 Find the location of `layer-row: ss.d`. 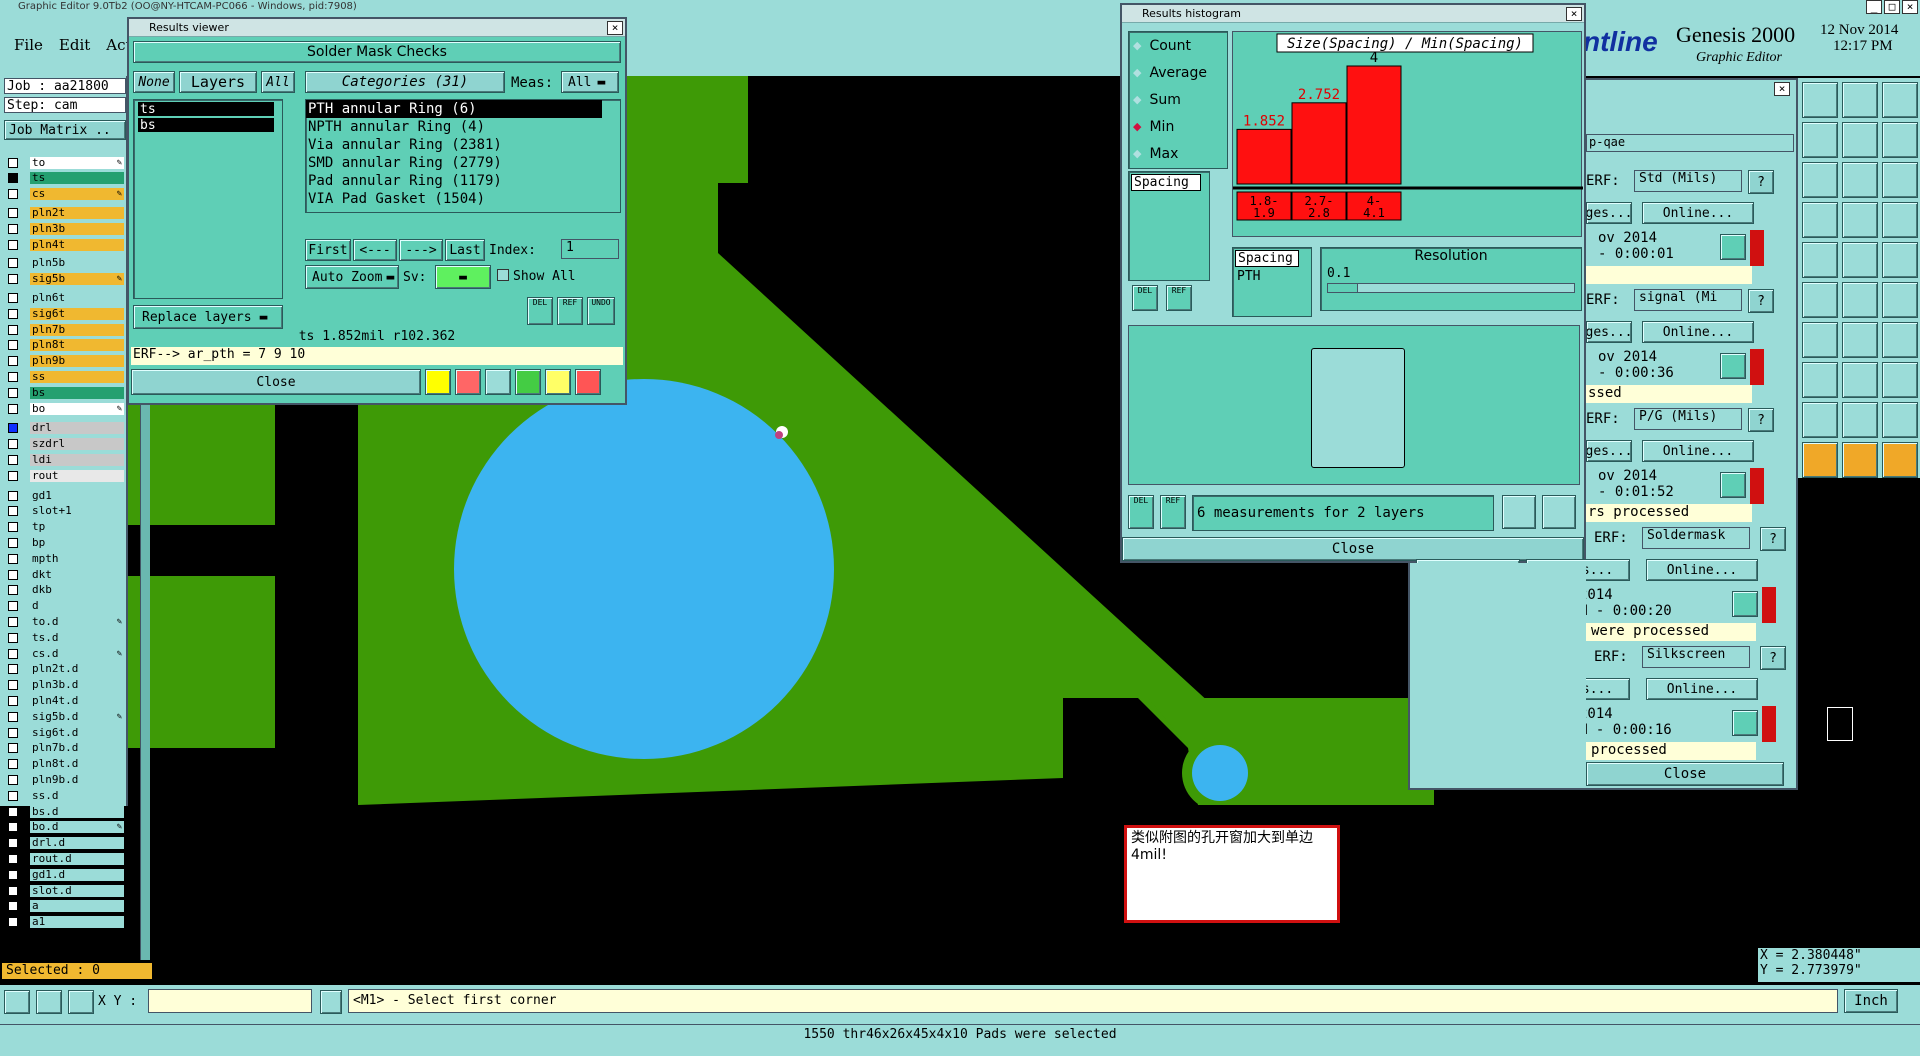

layer-row: ss.d is located at coordinates (66, 795).